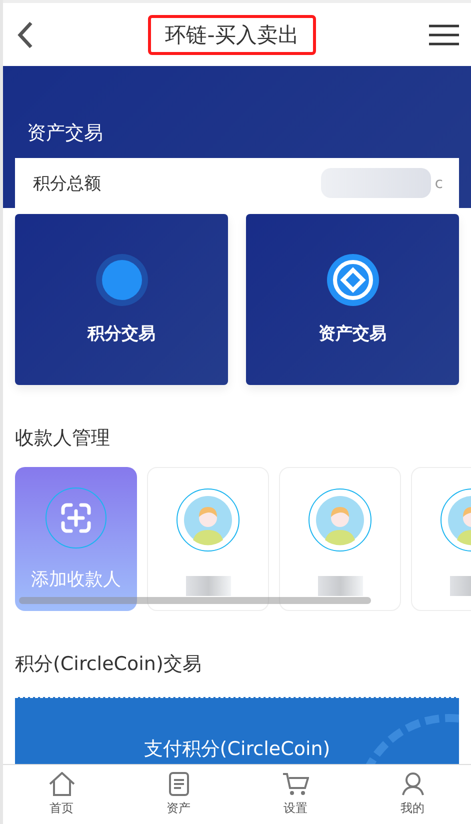 Image resolution: width=471 pixels, height=824 pixels. I want to click on tab-item: 我的, so click(412, 794).